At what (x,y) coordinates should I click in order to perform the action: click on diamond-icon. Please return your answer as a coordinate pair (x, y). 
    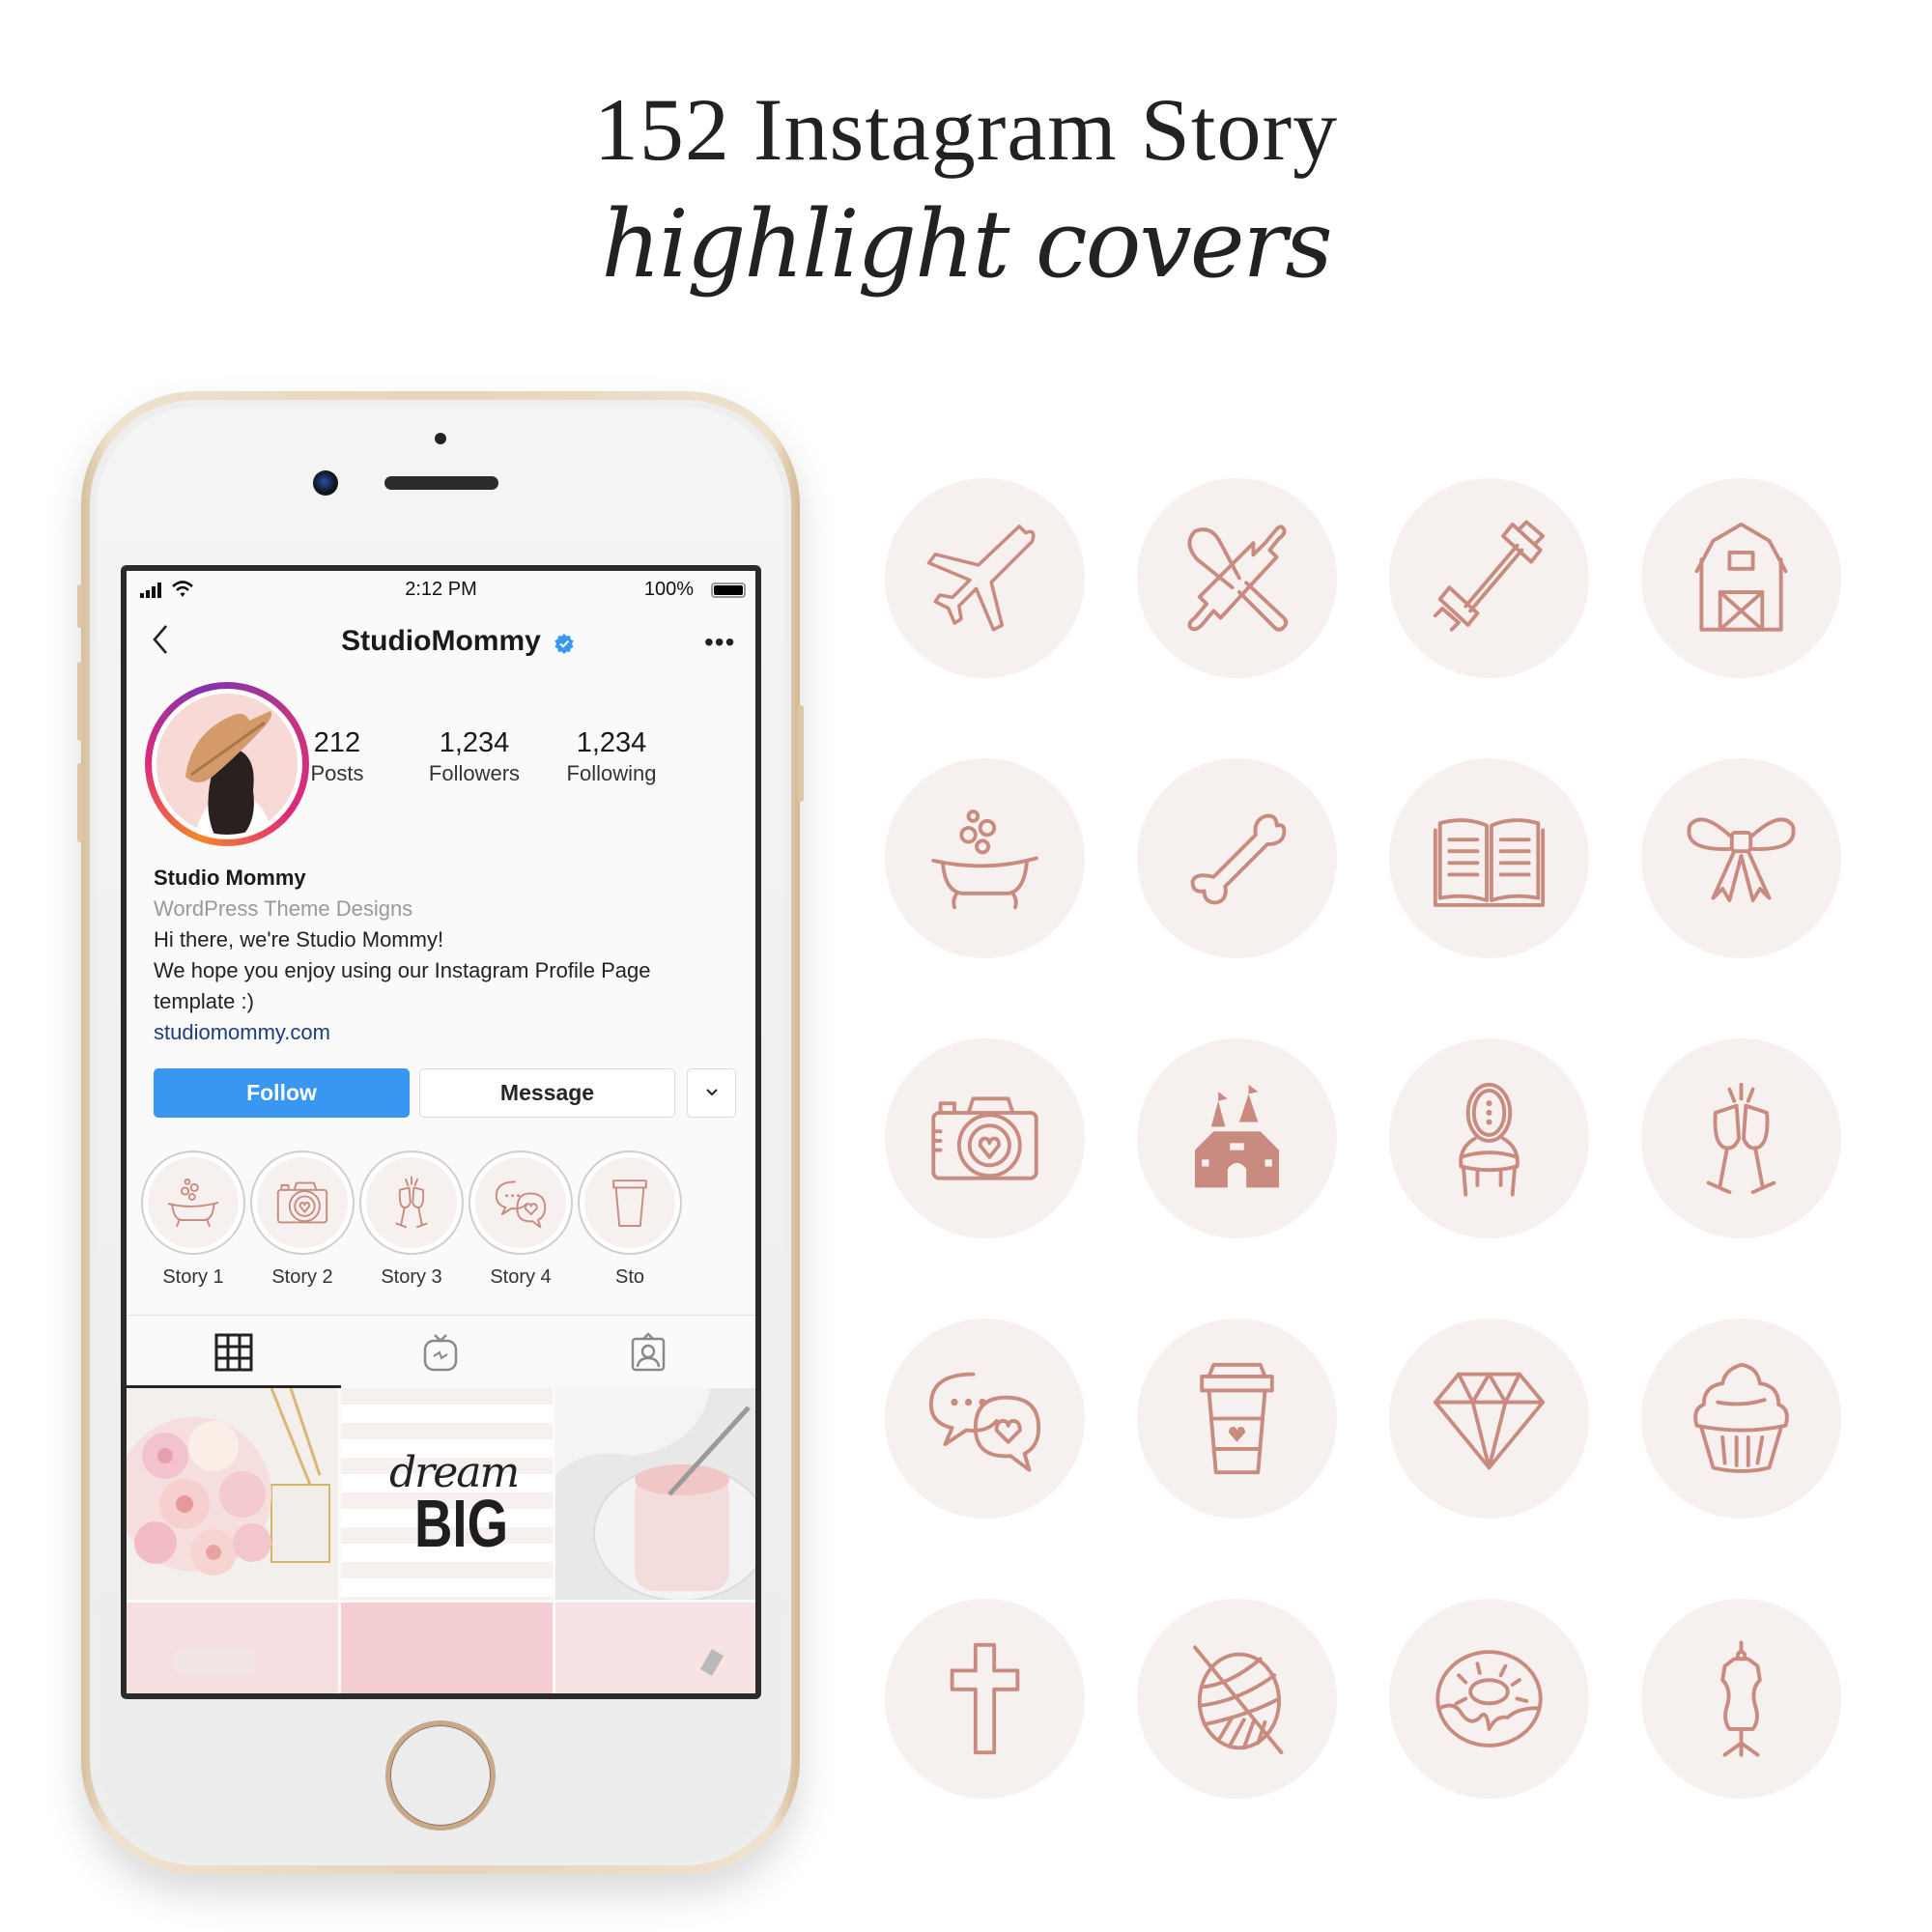
    Looking at the image, I should click on (1489, 1420).